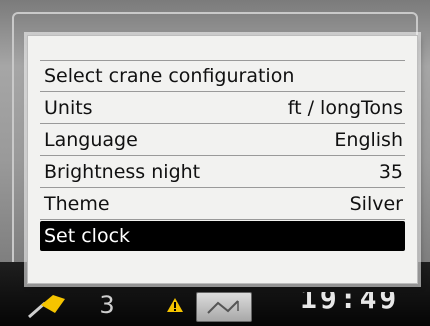 The image size is (430, 326). I want to click on menu-item-units: Units ft / longTons, so click(222, 108).